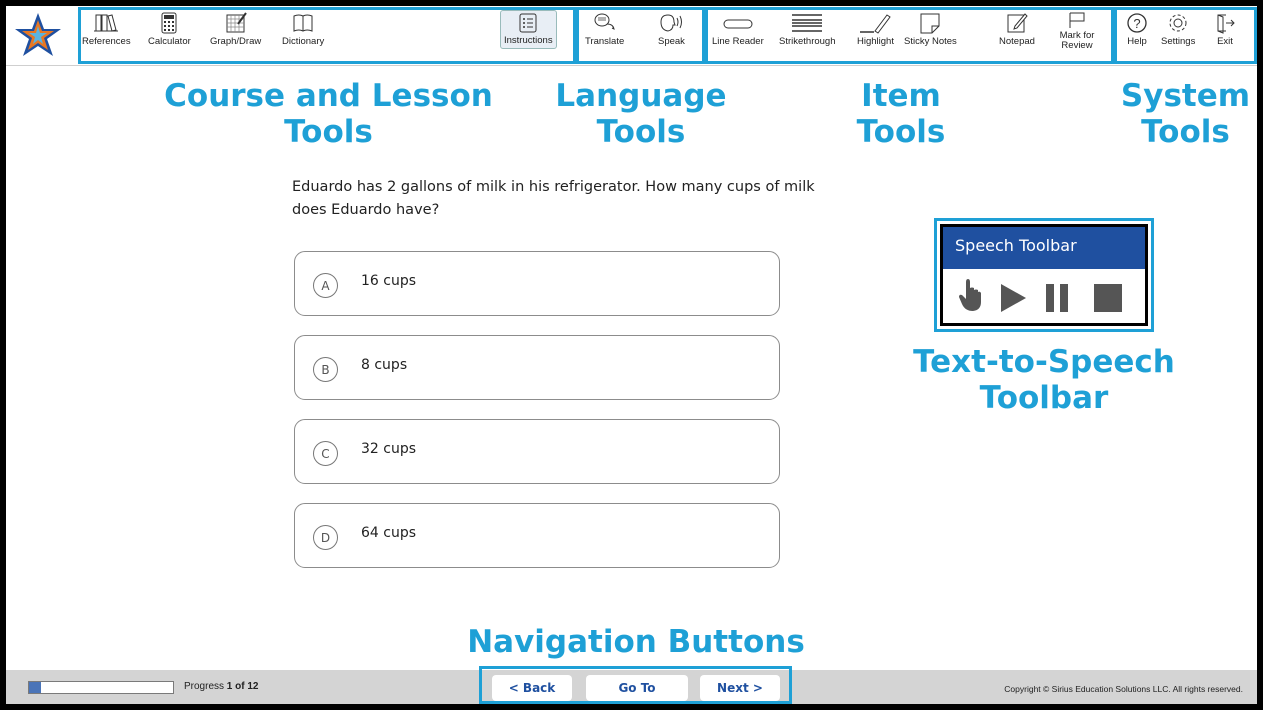 Image resolution: width=1263 pixels, height=710 pixels. Describe the element at coordinates (909, 35) in the screenshot. I see `item-tools-box` at that location.